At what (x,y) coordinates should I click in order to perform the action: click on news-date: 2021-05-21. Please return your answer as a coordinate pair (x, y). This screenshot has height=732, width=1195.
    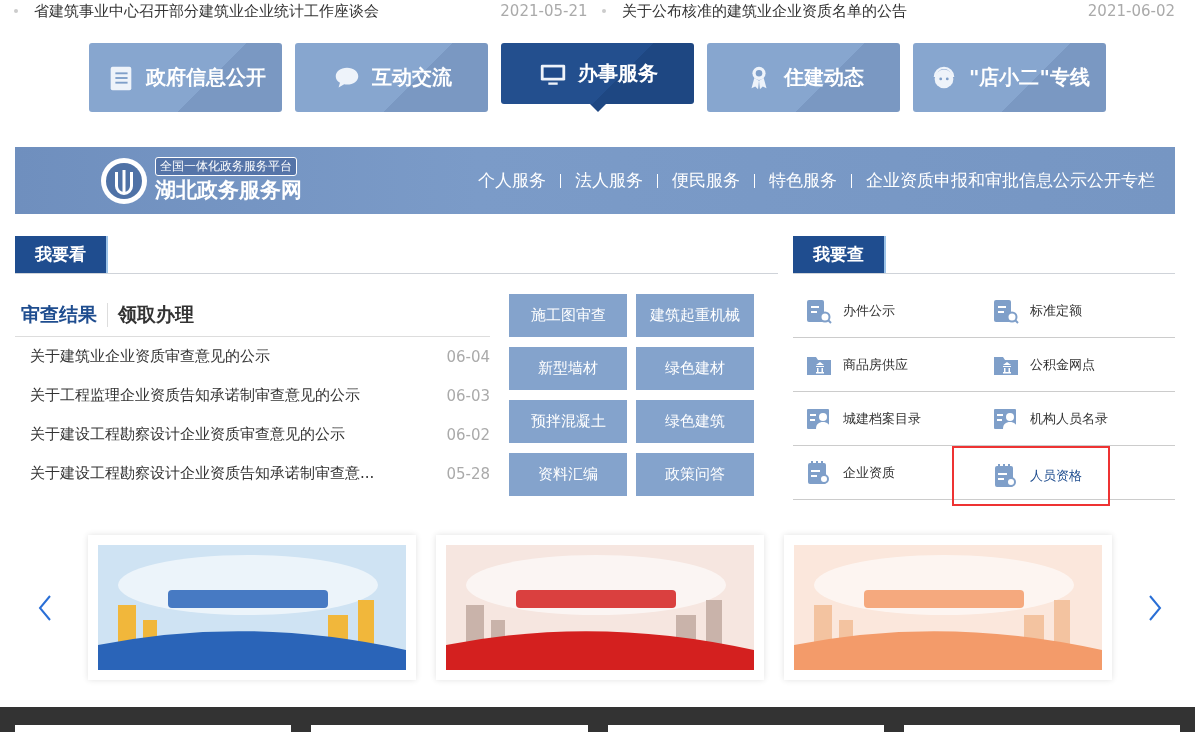
    Looking at the image, I should click on (544, 11).